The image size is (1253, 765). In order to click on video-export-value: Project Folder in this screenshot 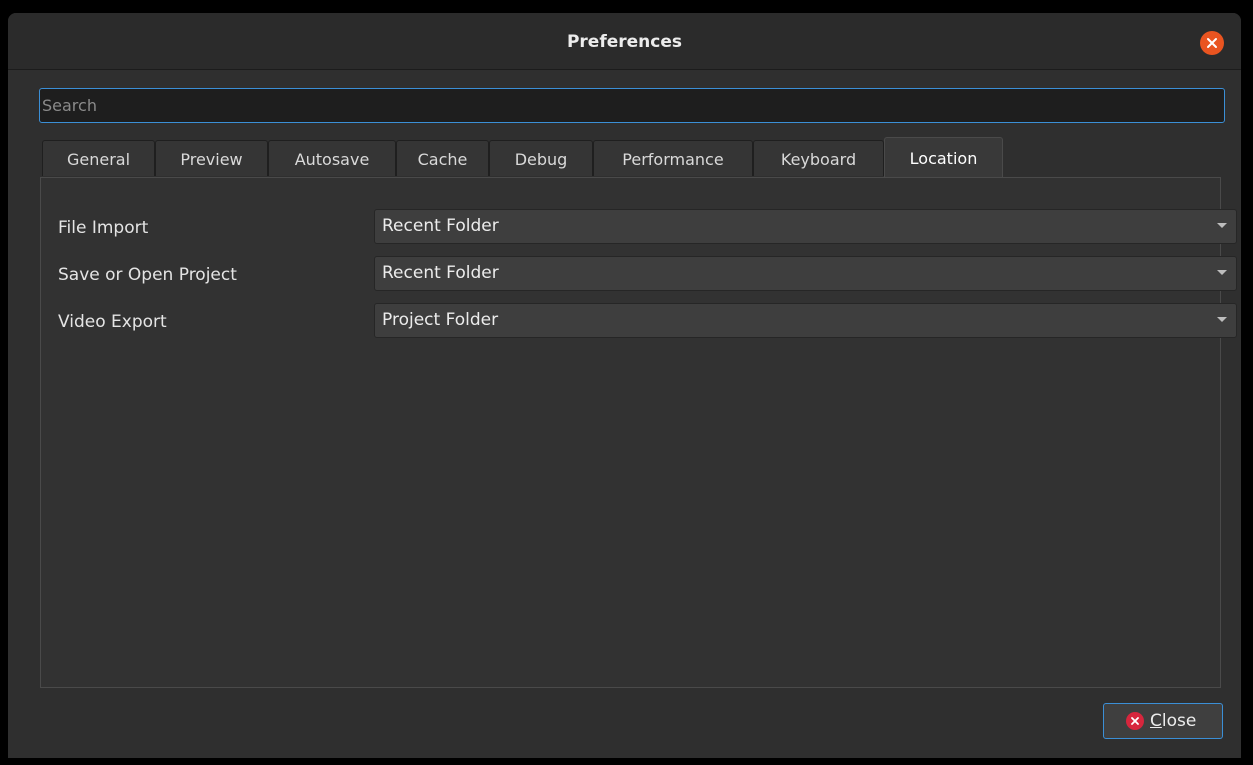, I will do `click(440, 320)`.